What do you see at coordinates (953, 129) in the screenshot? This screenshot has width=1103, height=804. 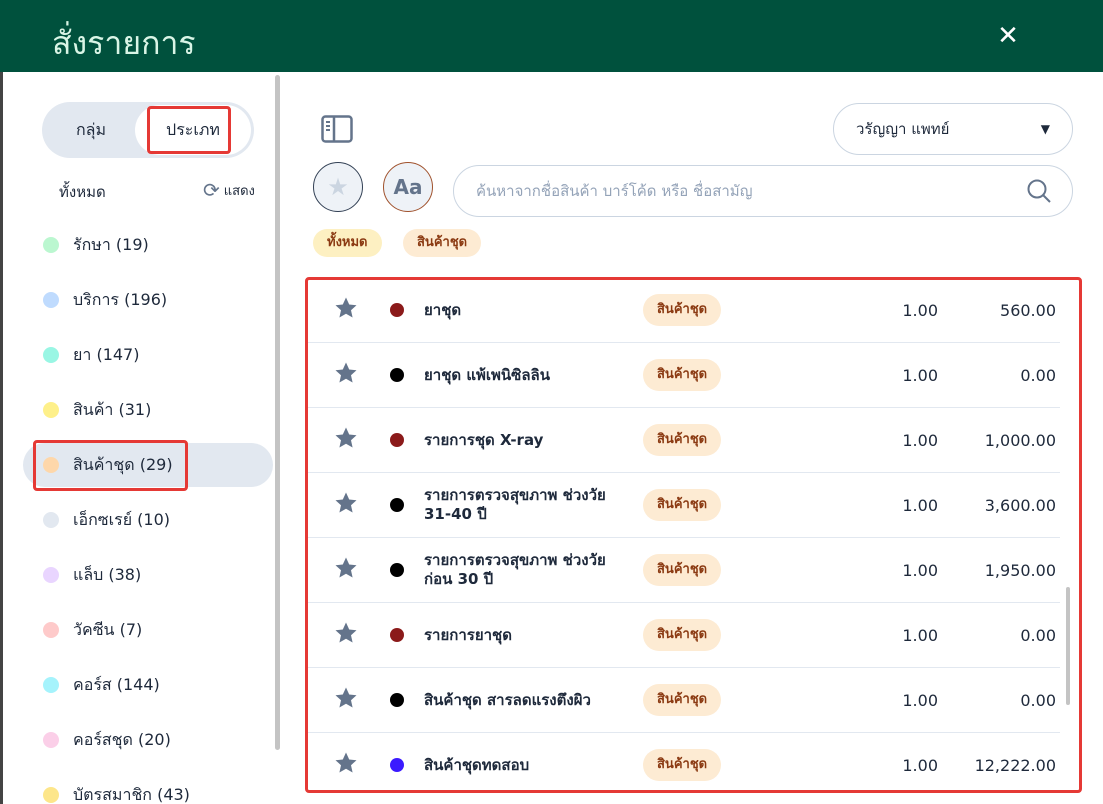 I see `doctor-select: วรัญญา แพทย์ ▼` at bounding box center [953, 129].